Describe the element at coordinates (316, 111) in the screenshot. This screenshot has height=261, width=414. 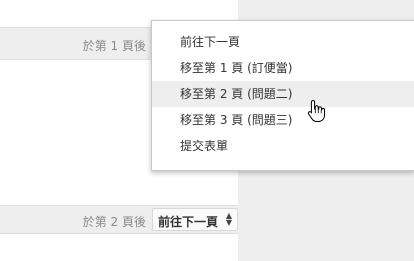
I see `hand-pointer-icon` at that location.